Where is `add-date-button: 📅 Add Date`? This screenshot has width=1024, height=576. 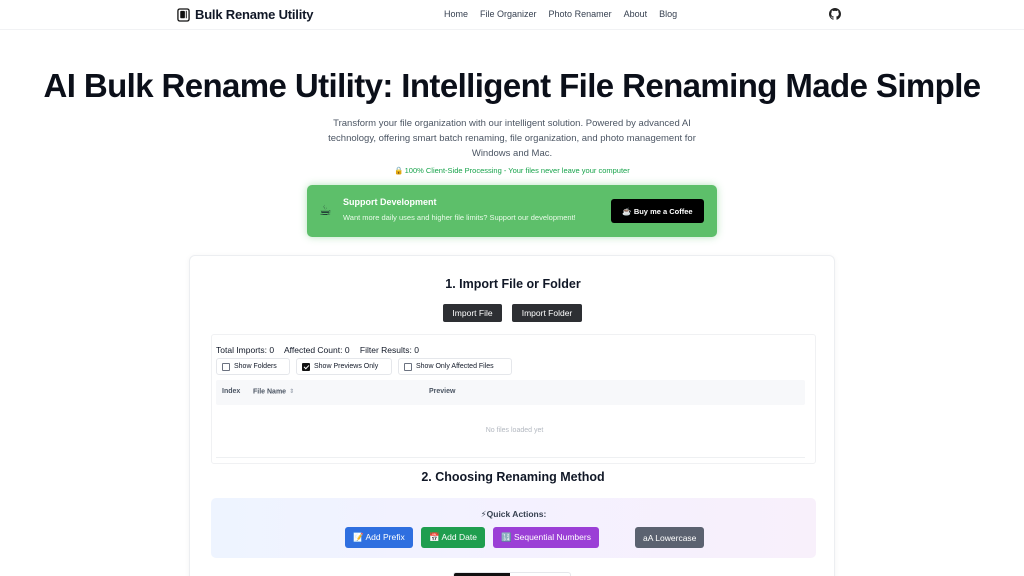
add-date-button: 📅 Add Date is located at coordinates (453, 537).